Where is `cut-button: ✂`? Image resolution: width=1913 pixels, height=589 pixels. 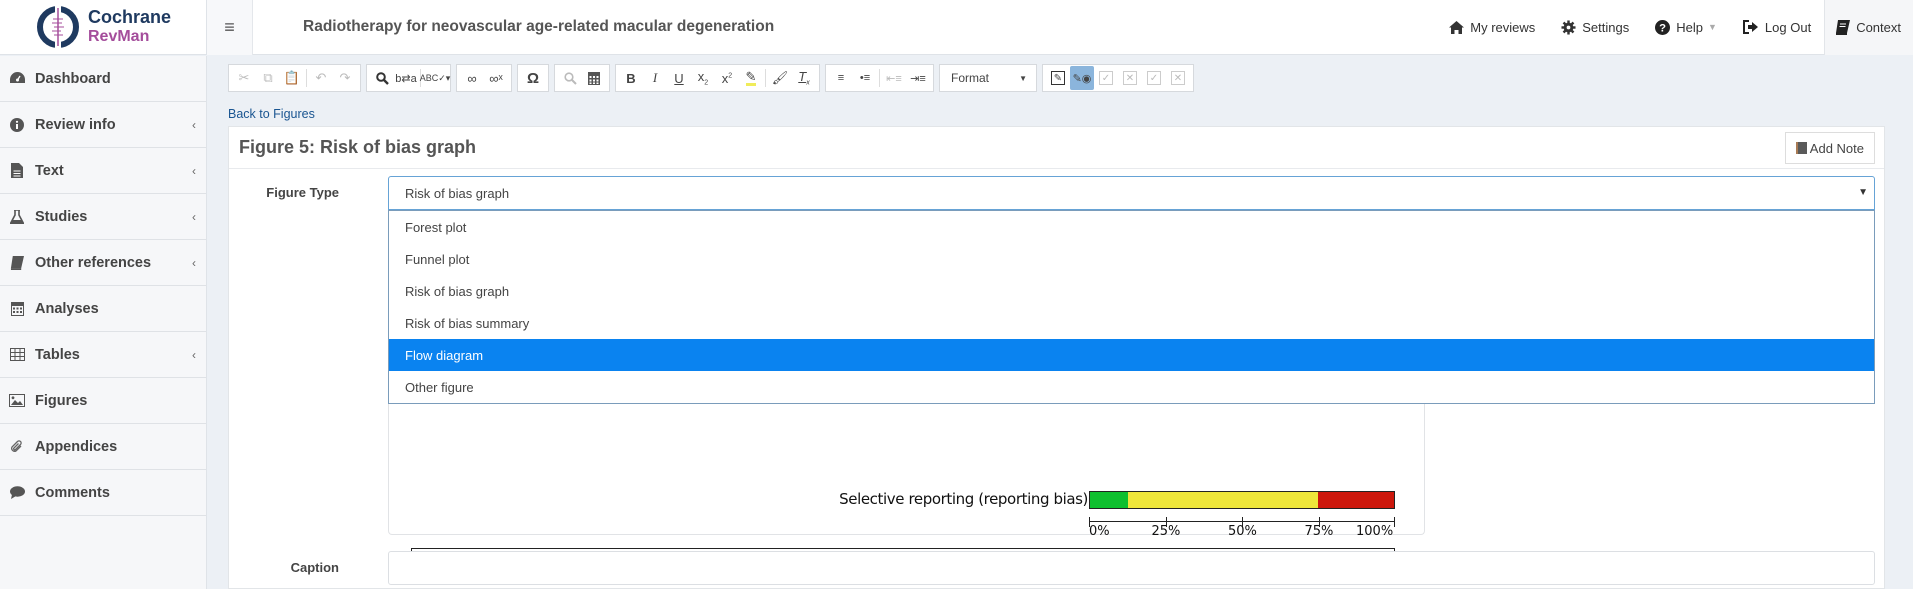
cut-button: ✂ is located at coordinates (244, 78).